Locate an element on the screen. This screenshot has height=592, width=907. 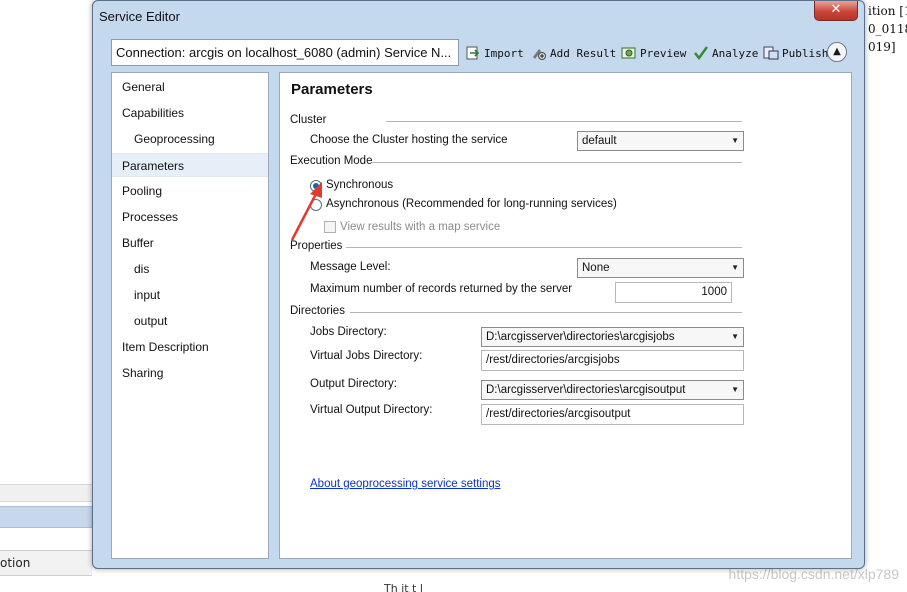
background-selected-row is located at coordinates (46, 517).